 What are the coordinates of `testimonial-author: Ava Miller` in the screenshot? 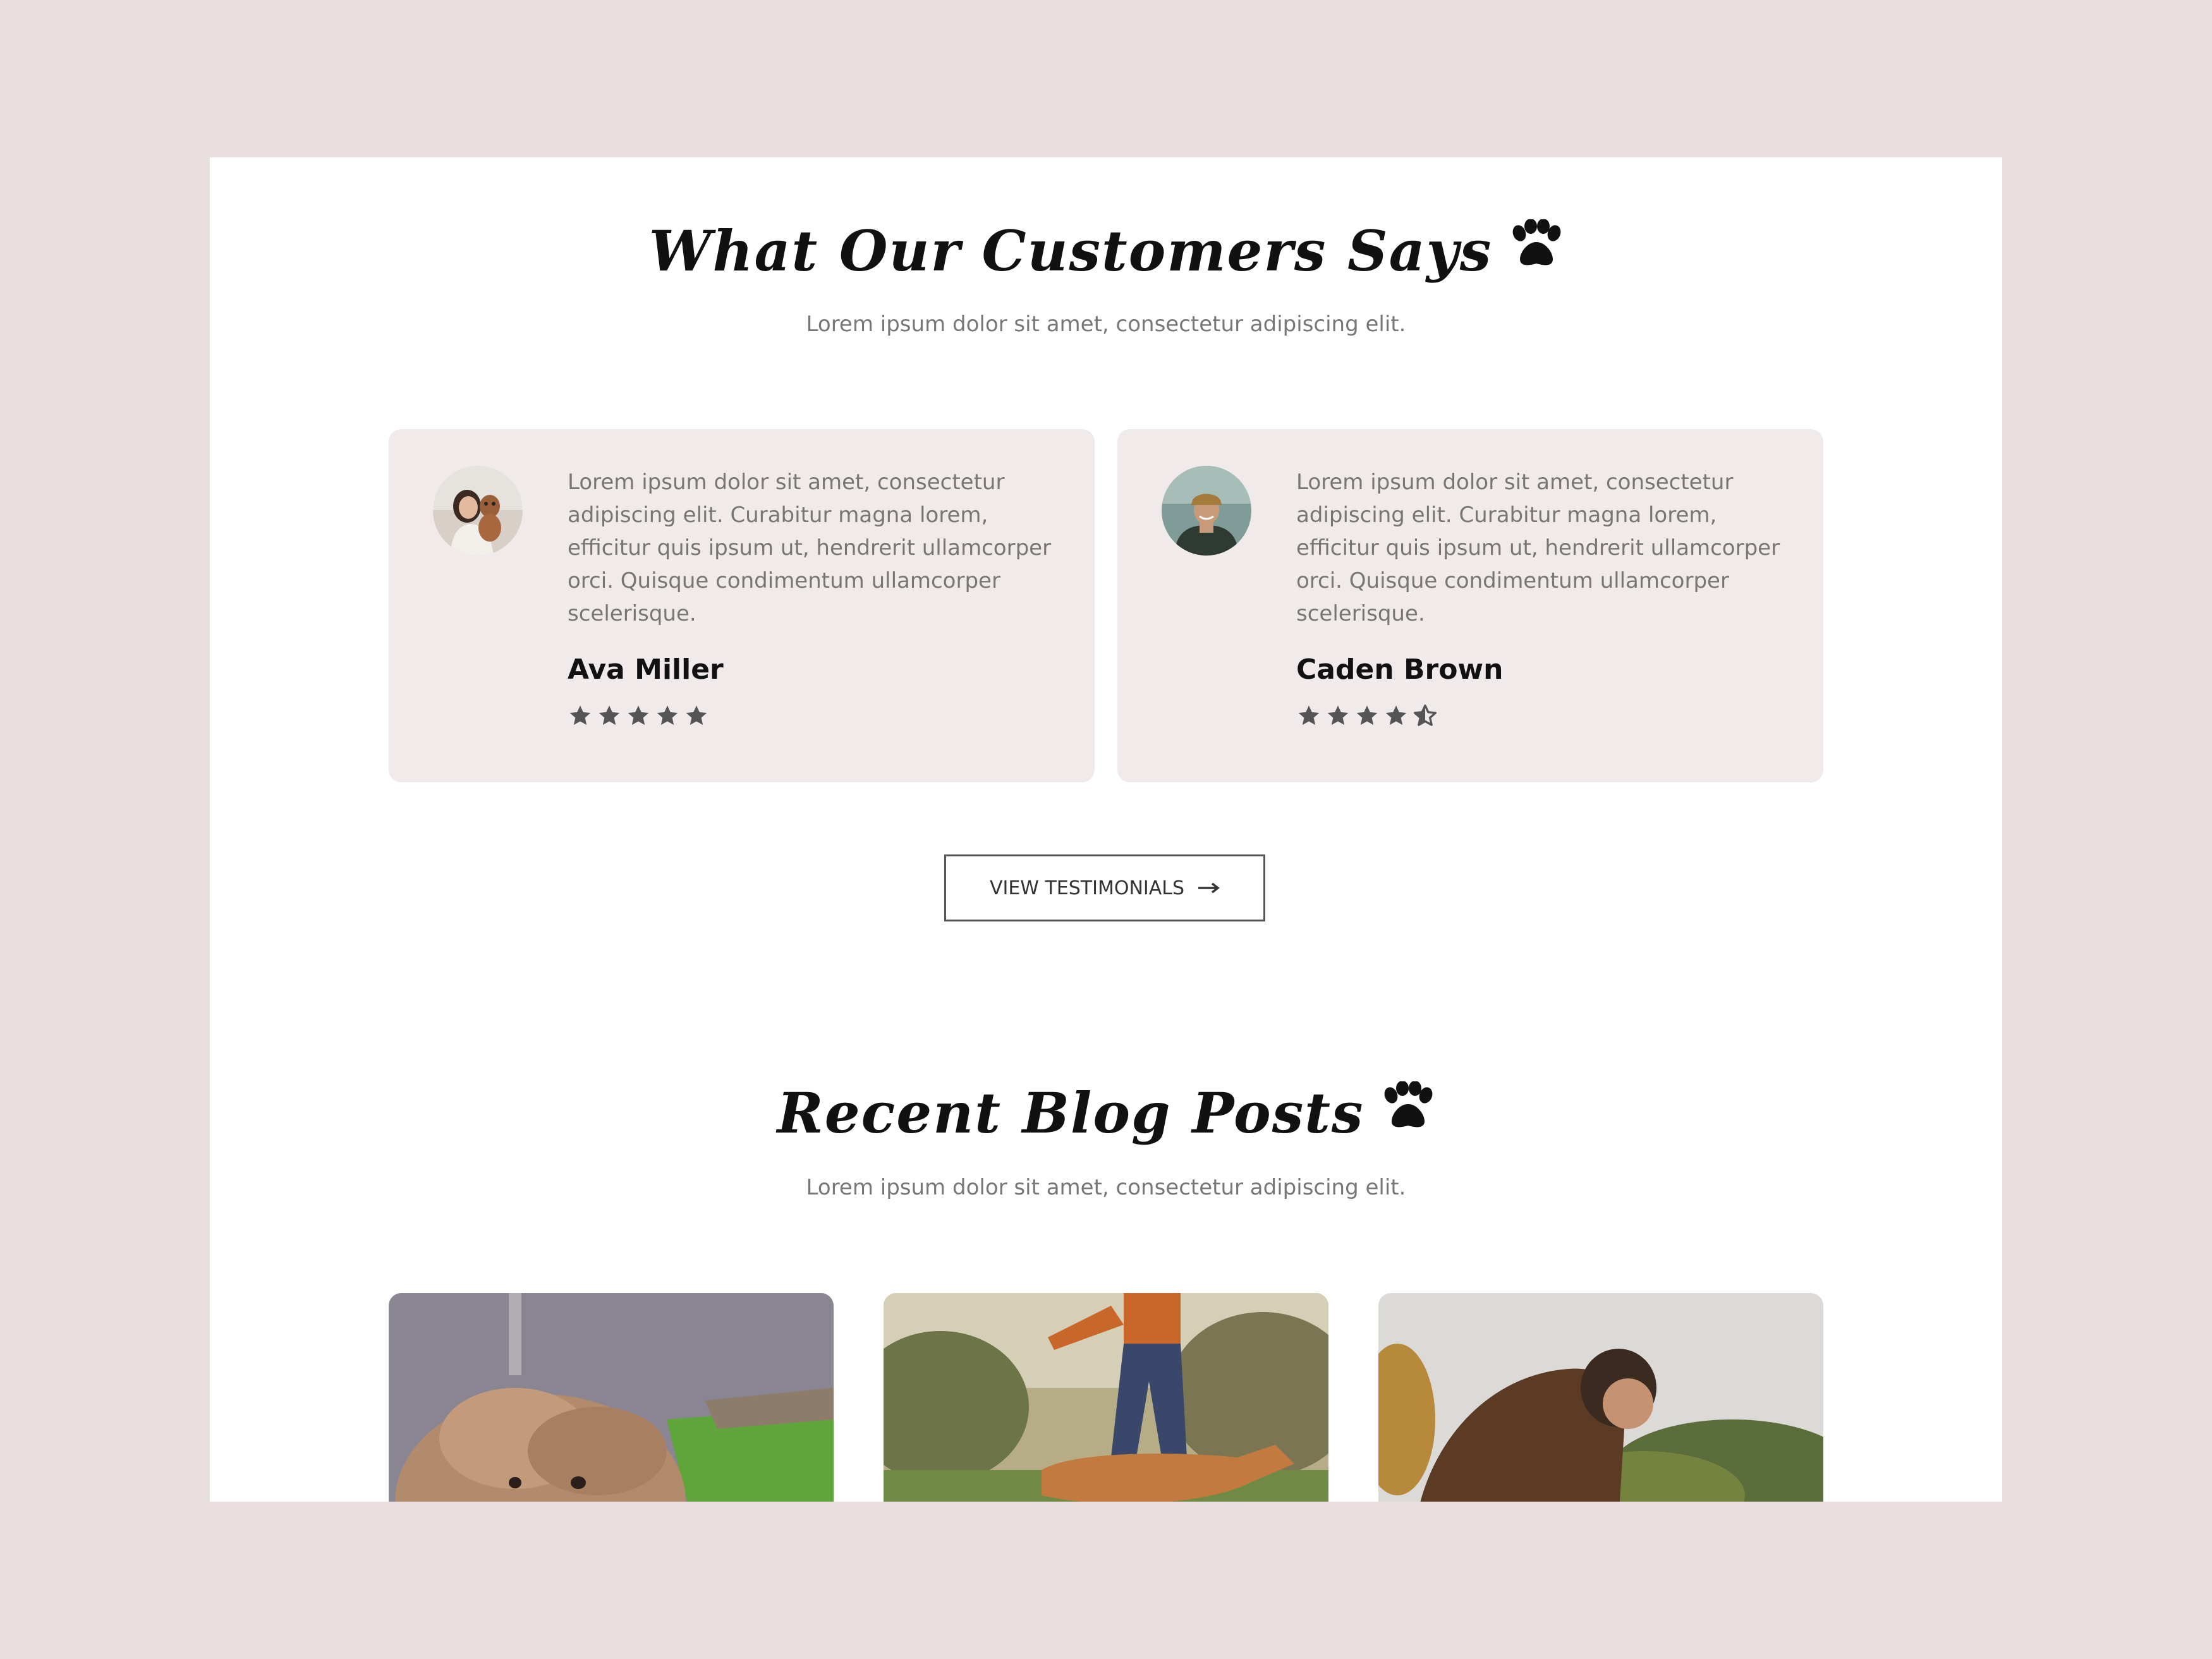 It's located at (646, 669).